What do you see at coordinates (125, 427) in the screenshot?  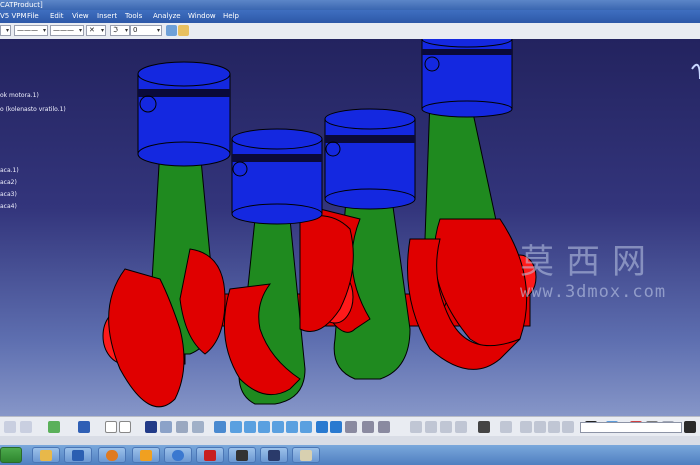 I see `comment-icon` at bounding box center [125, 427].